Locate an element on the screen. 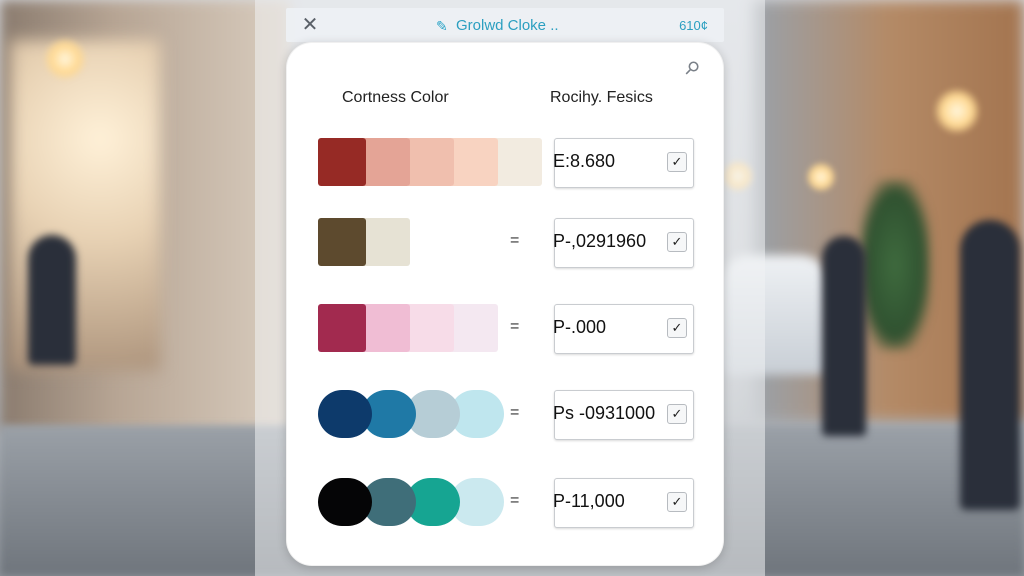 The image size is (1024, 576). value-text: P-,0291960 is located at coordinates (600, 241).